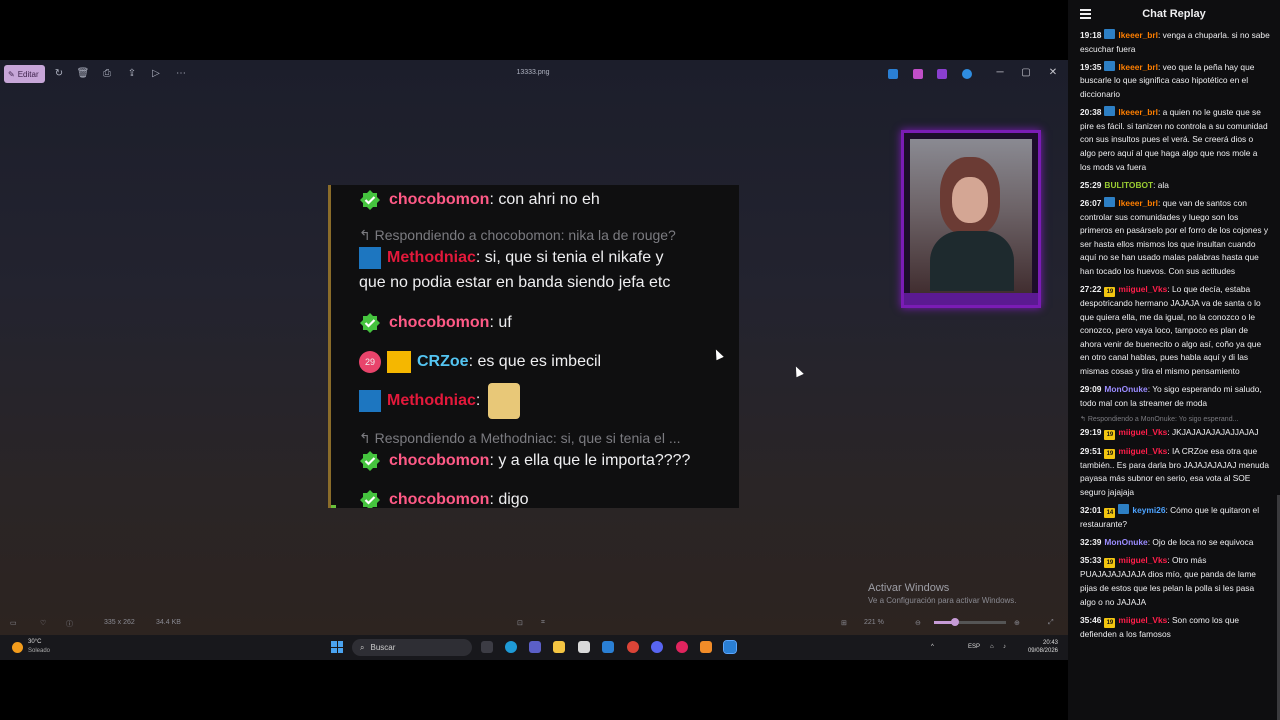  I want to click on fullscreen-icon: ⤢, so click(1051, 623).